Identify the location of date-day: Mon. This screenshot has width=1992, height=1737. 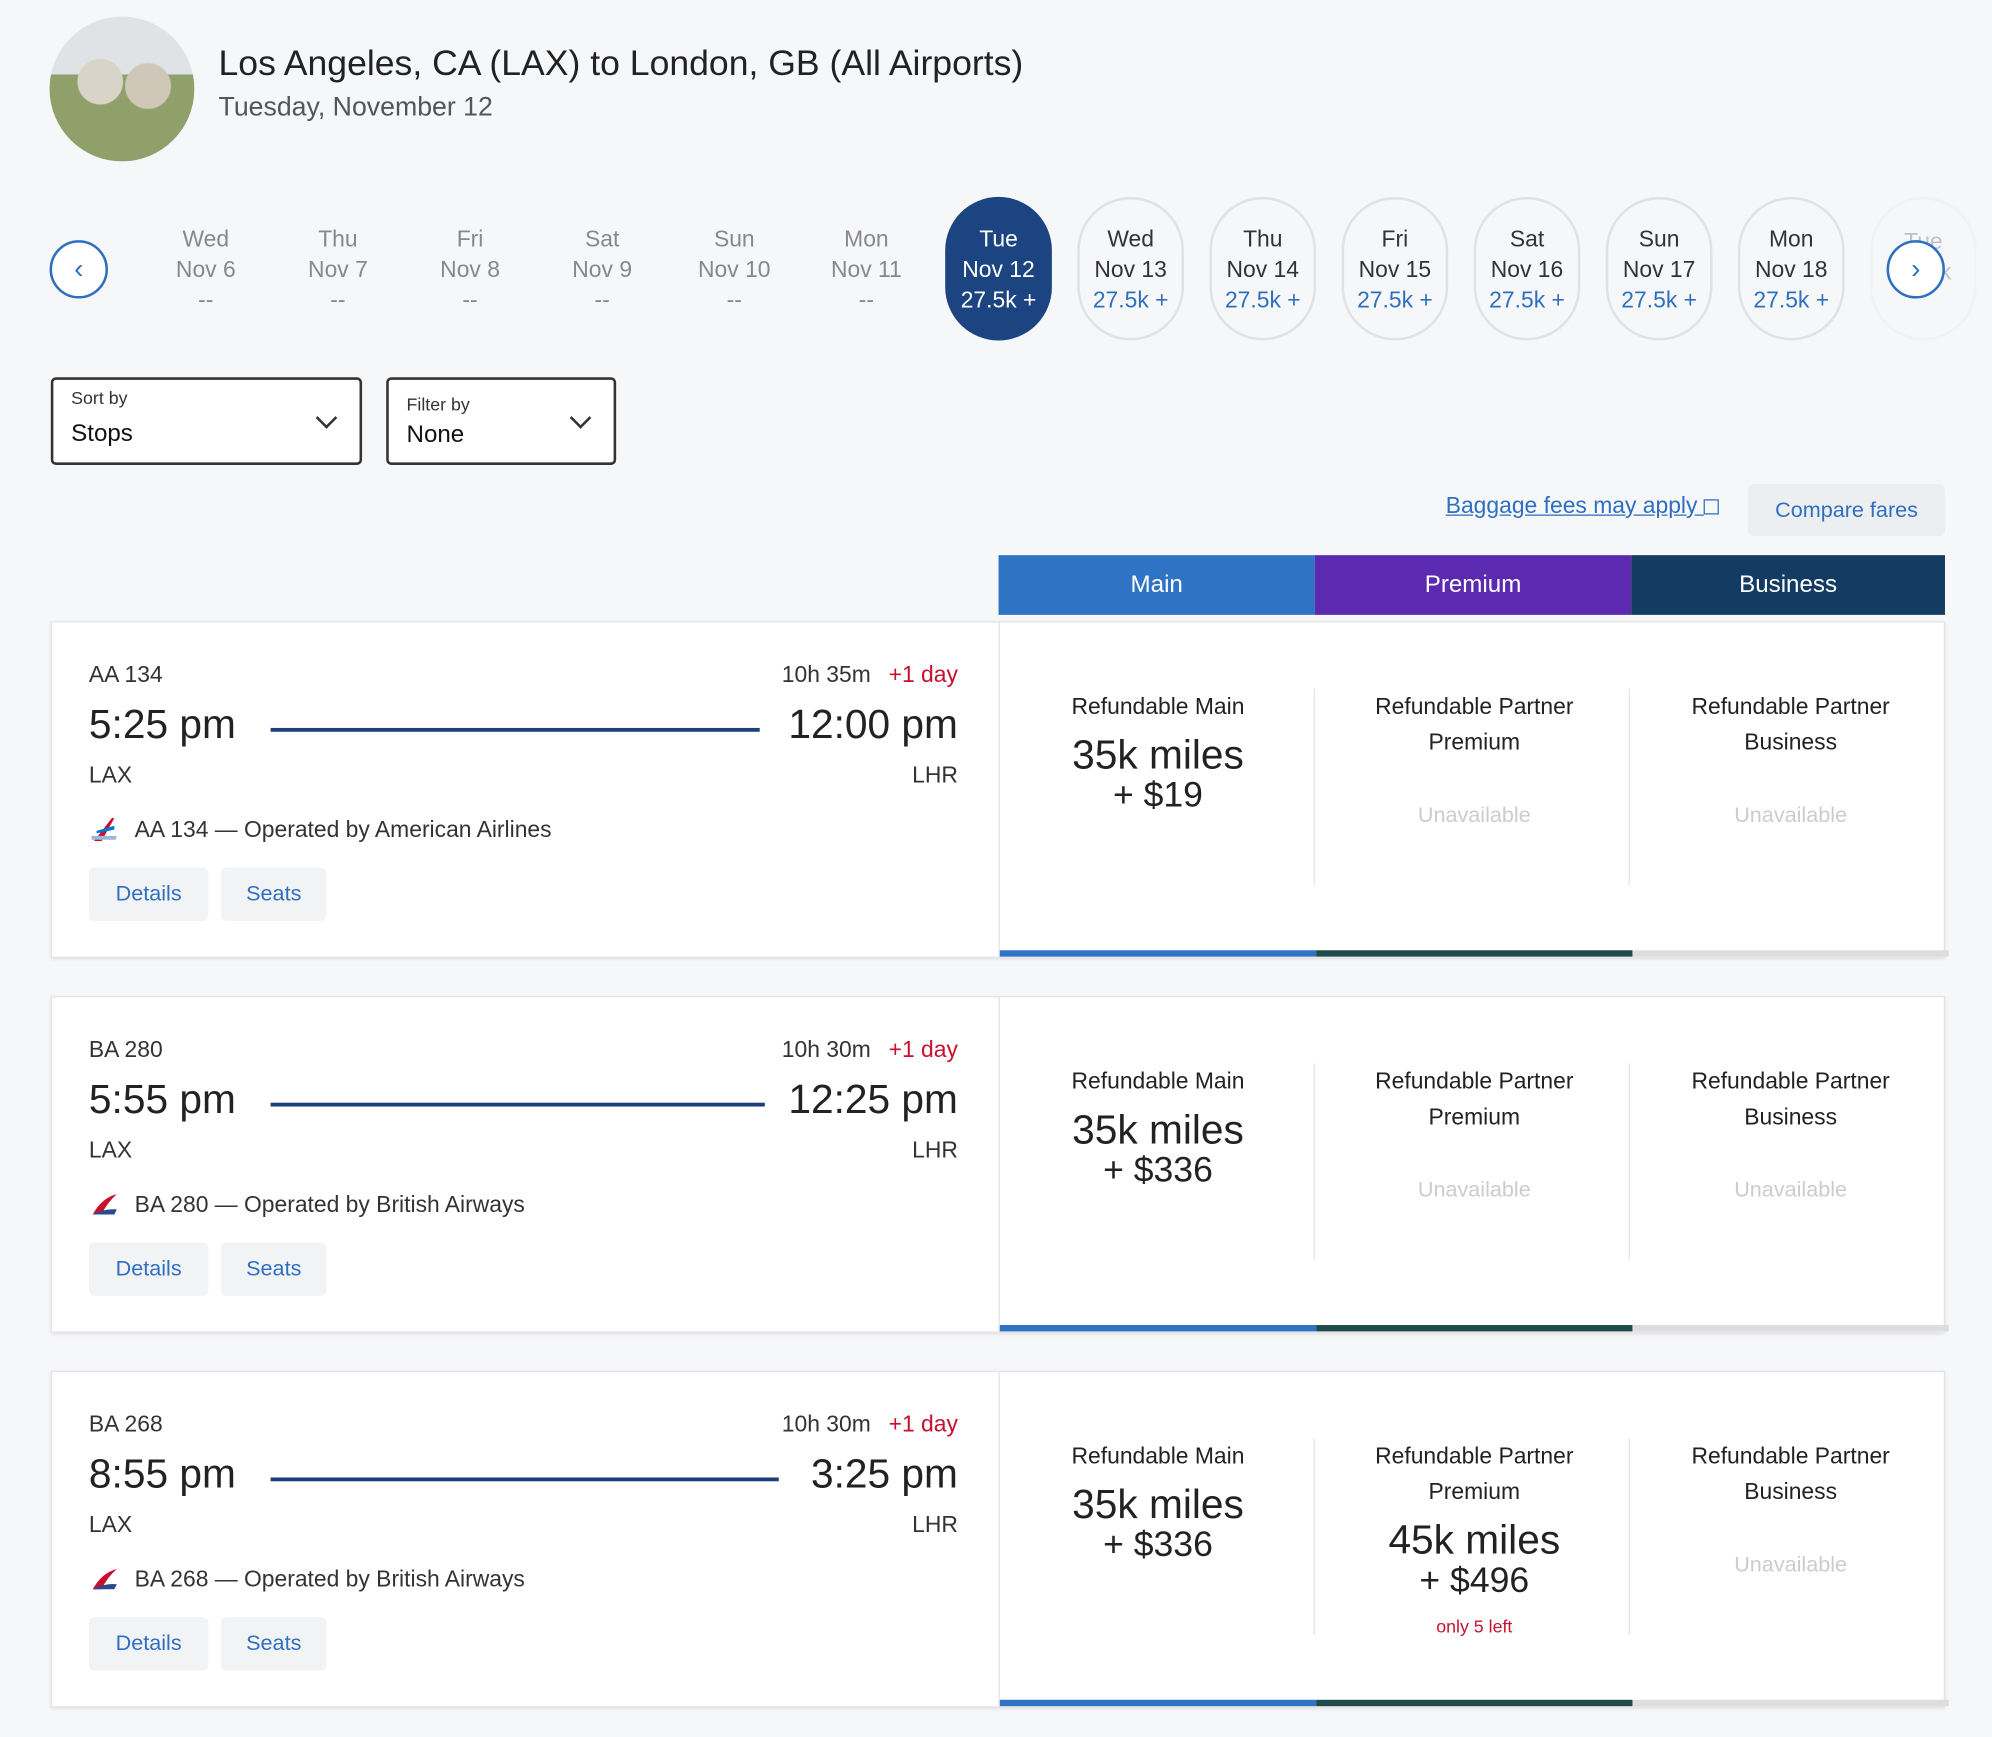
(1791, 239).